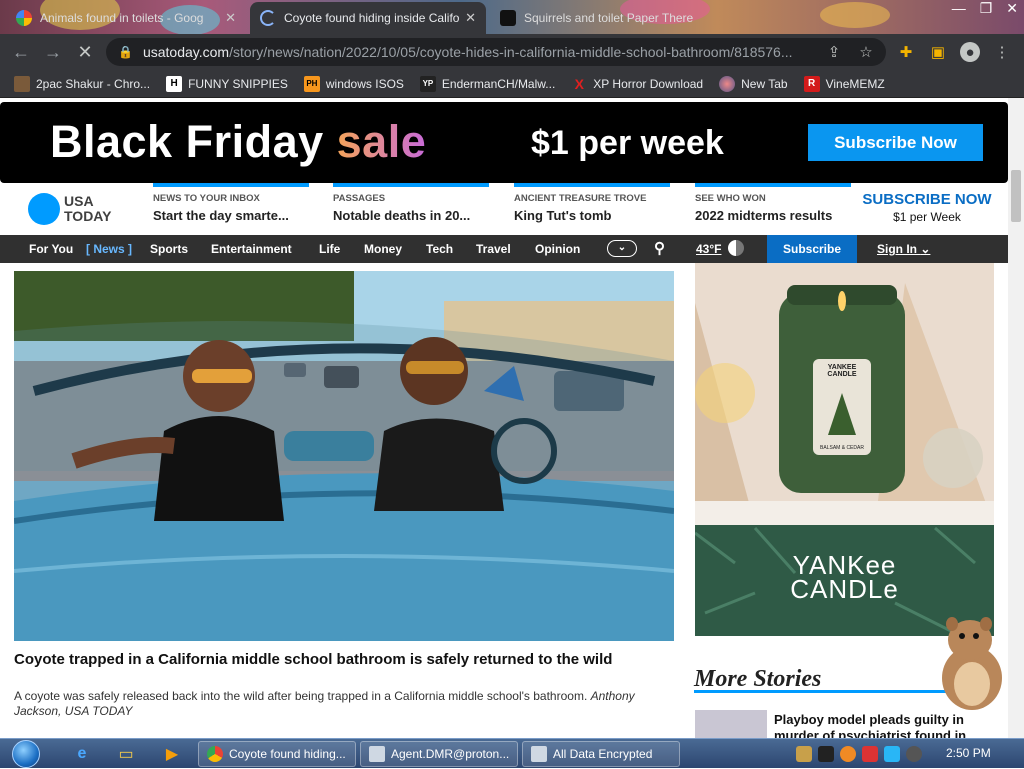 This screenshot has height=769, width=1024. I want to click on tab-title: Squirrels and toilet Paper There, so click(609, 18).